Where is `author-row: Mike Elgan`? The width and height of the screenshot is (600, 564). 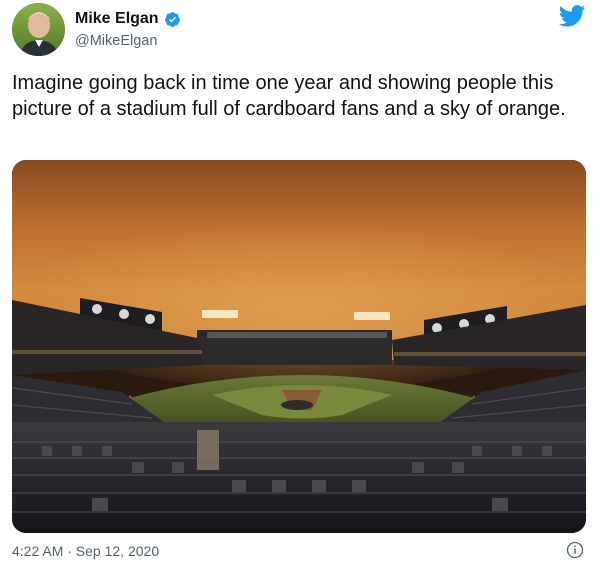 author-row: Mike Elgan is located at coordinates (128, 19).